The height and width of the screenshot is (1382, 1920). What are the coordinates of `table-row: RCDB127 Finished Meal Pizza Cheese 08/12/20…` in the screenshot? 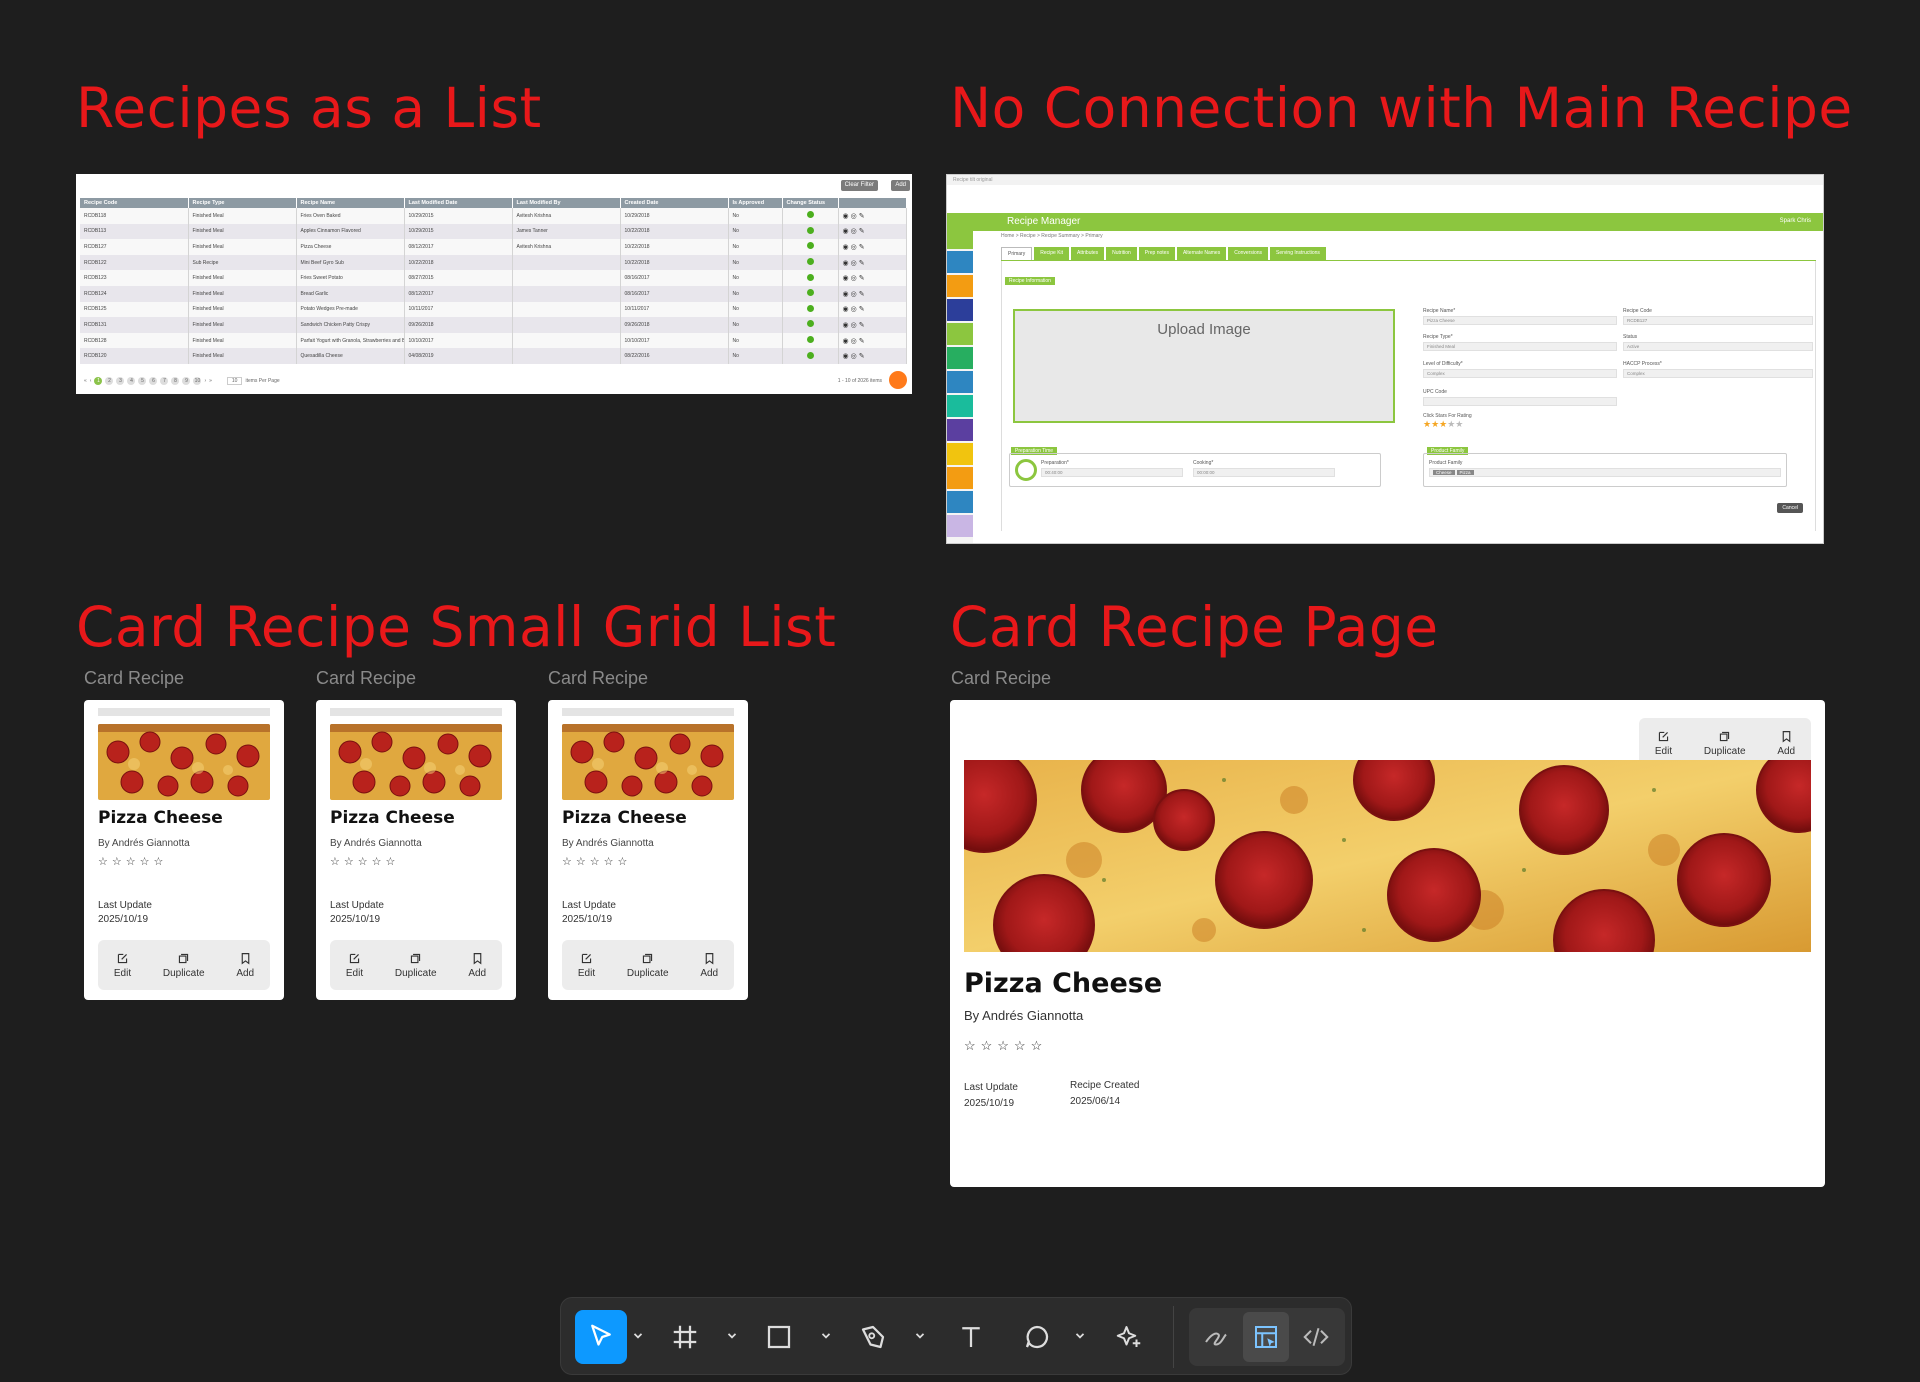 It's located at (493, 247).